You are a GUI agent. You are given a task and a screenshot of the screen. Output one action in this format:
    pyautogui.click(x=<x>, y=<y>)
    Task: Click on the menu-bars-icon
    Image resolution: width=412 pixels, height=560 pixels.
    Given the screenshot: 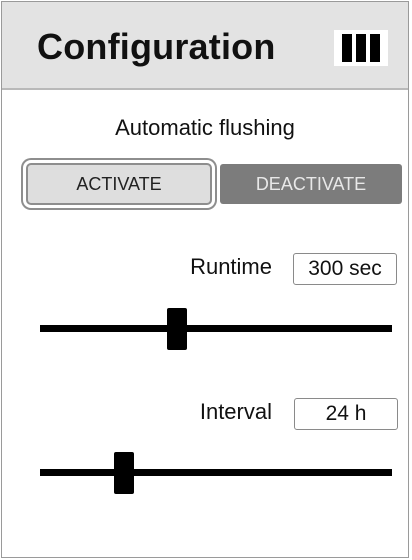 What is the action you would take?
    pyautogui.click(x=361, y=48)
    